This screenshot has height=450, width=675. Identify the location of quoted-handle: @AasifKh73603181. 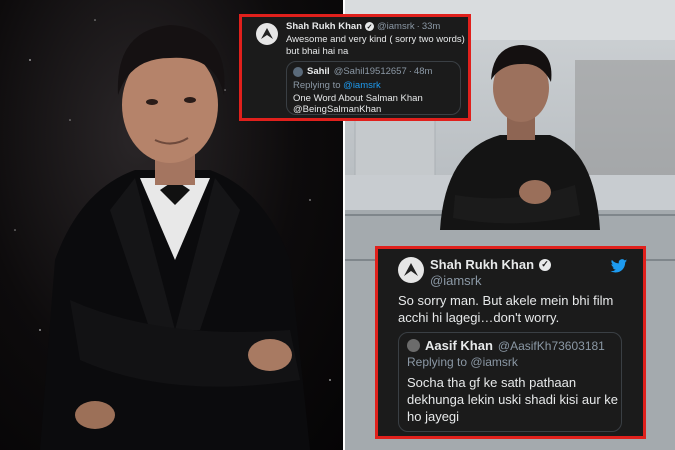
(551, 346).